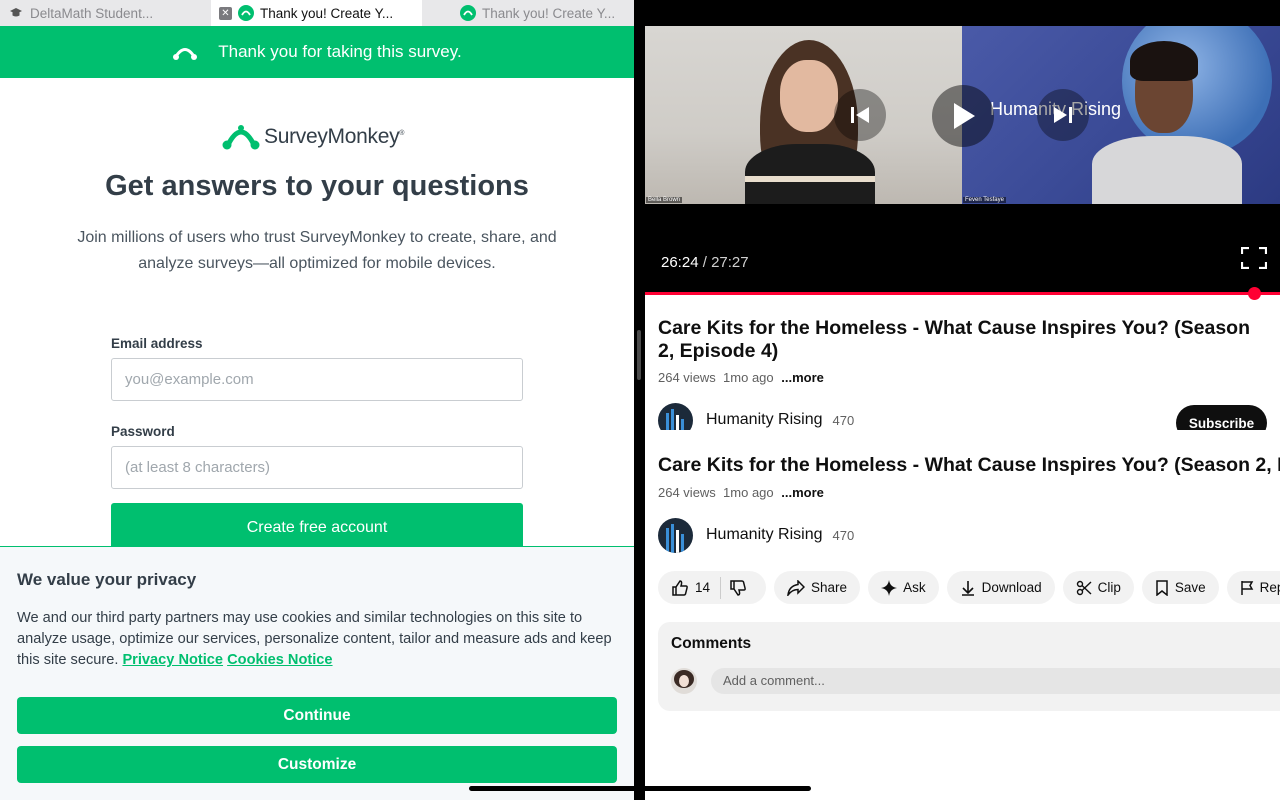 The width and height of the screenshot is (1280, 800). Describe the element at coordinates (664, 200) in the screenshot. I see `speaker-name-tag: Bella Brown` at that location.